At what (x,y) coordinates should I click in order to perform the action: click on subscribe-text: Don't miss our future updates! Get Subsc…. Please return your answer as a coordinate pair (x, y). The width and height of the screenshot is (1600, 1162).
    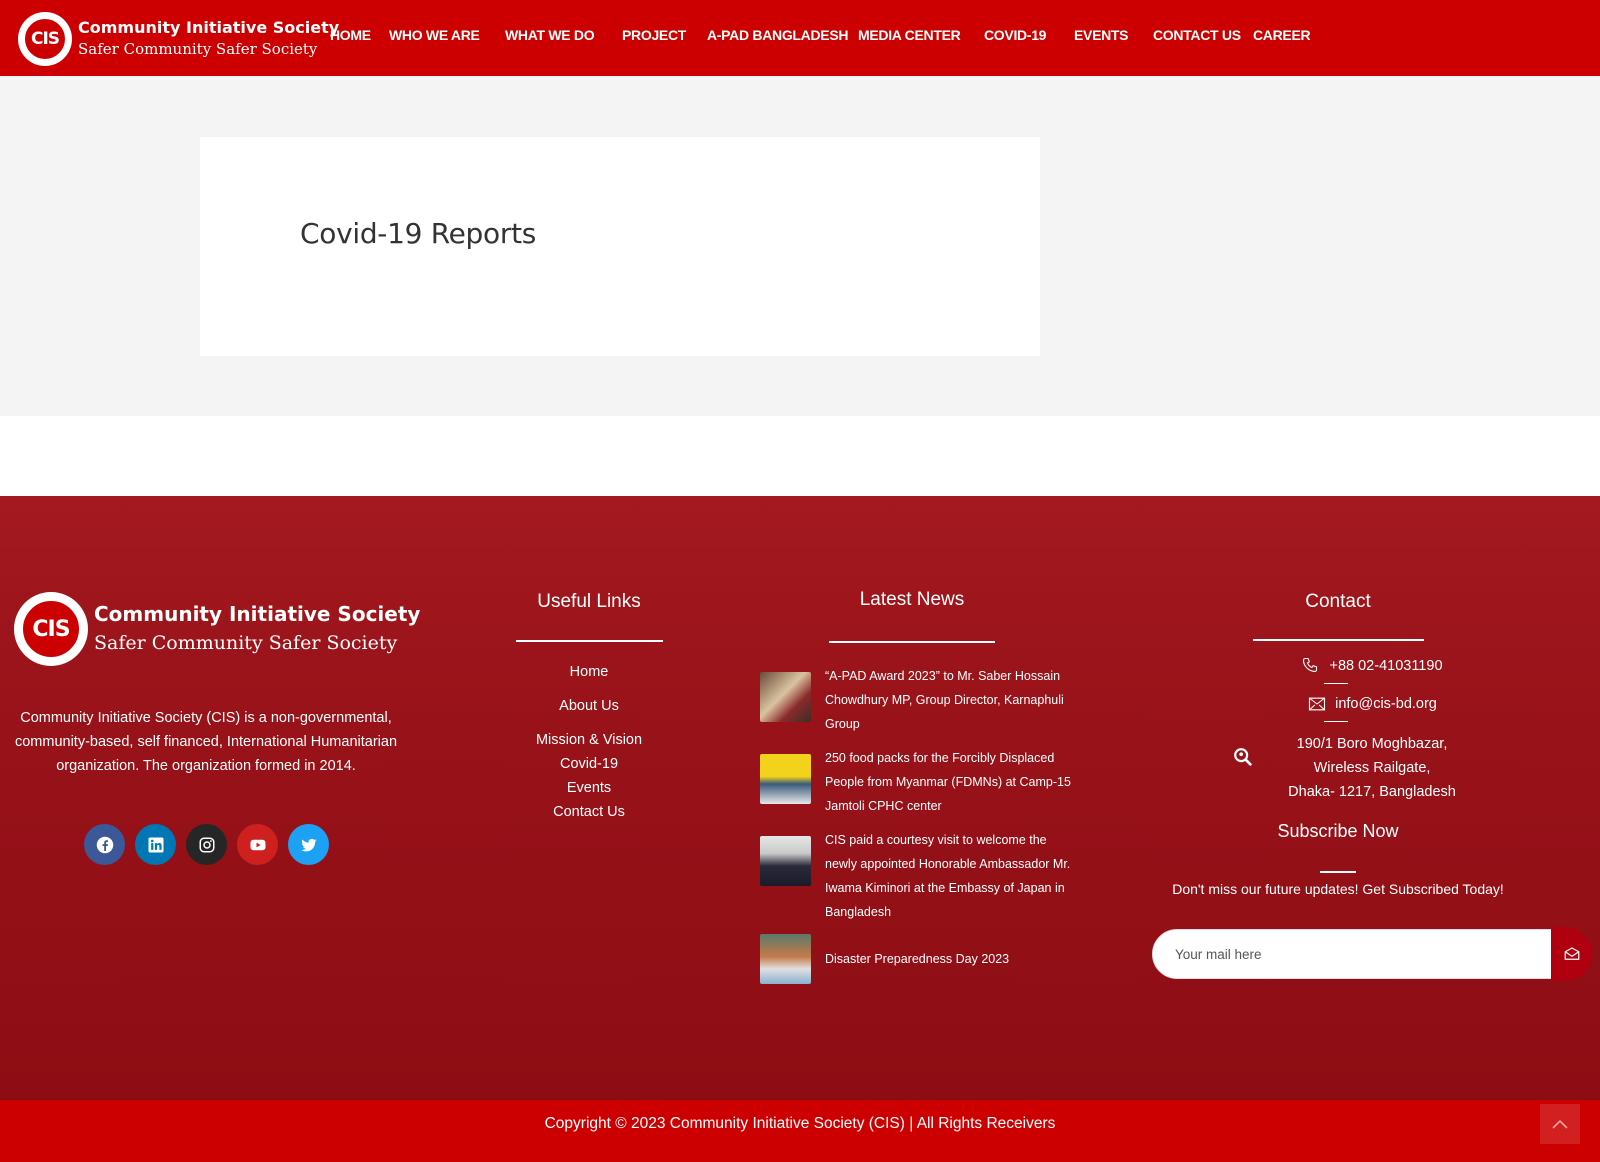
    Looking at the image, I should click on (1338, 889).